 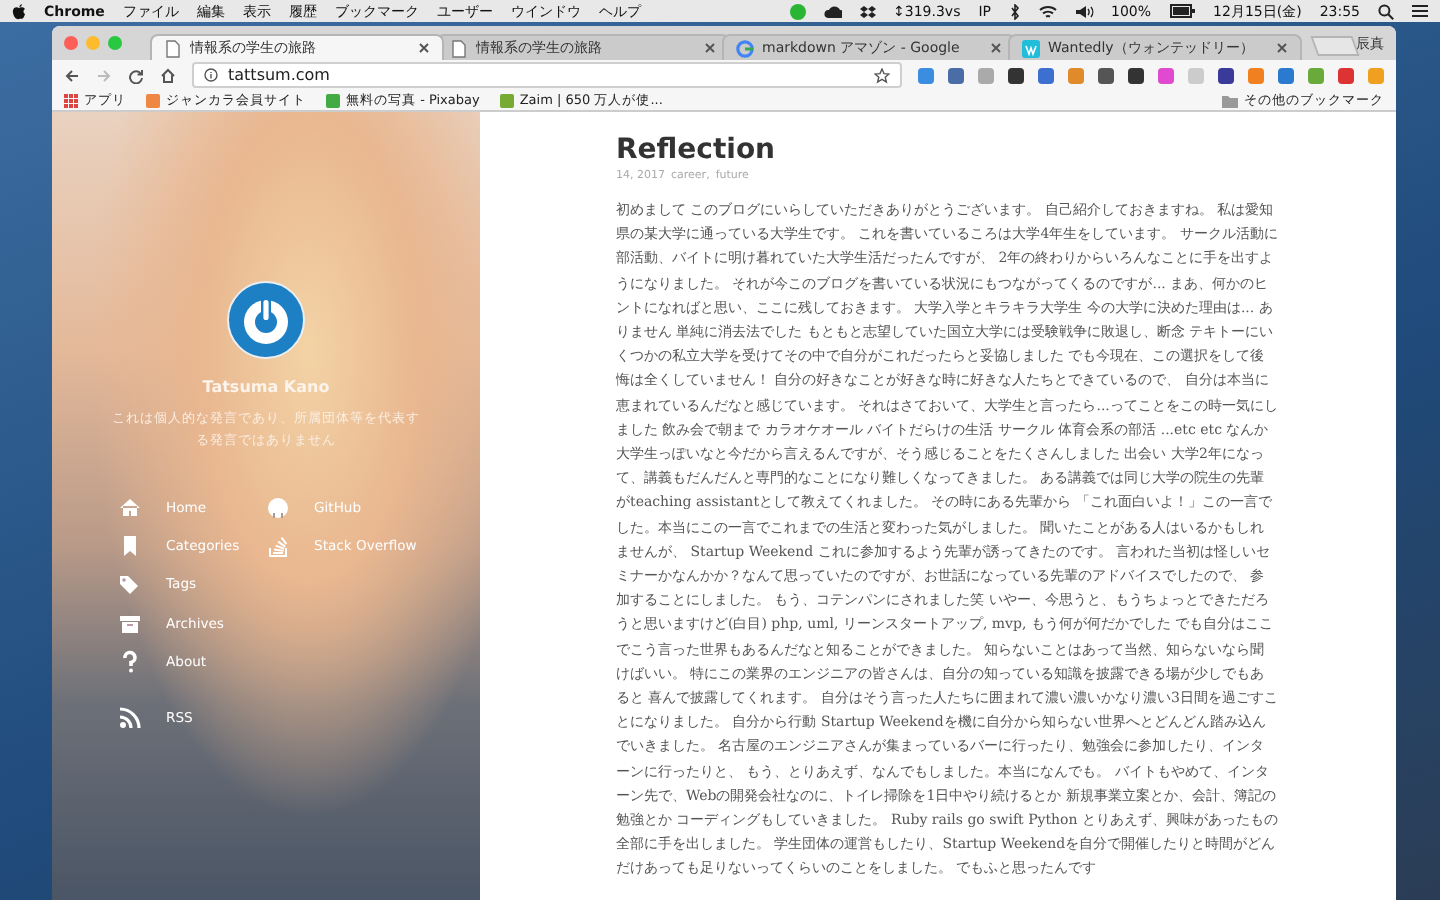 I want to click on reload-icon, so click(x=136, y=75).